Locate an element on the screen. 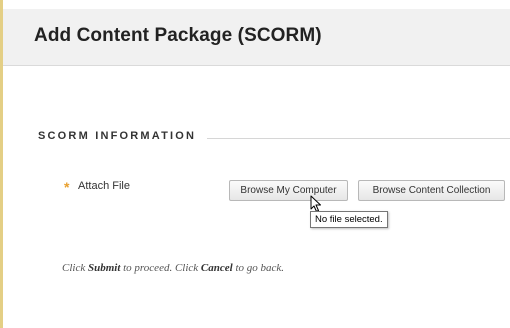 The height and width of the screenshot is (328, 510). instructions-text-2: to proceed. Click is located at coordinates (160, 268).